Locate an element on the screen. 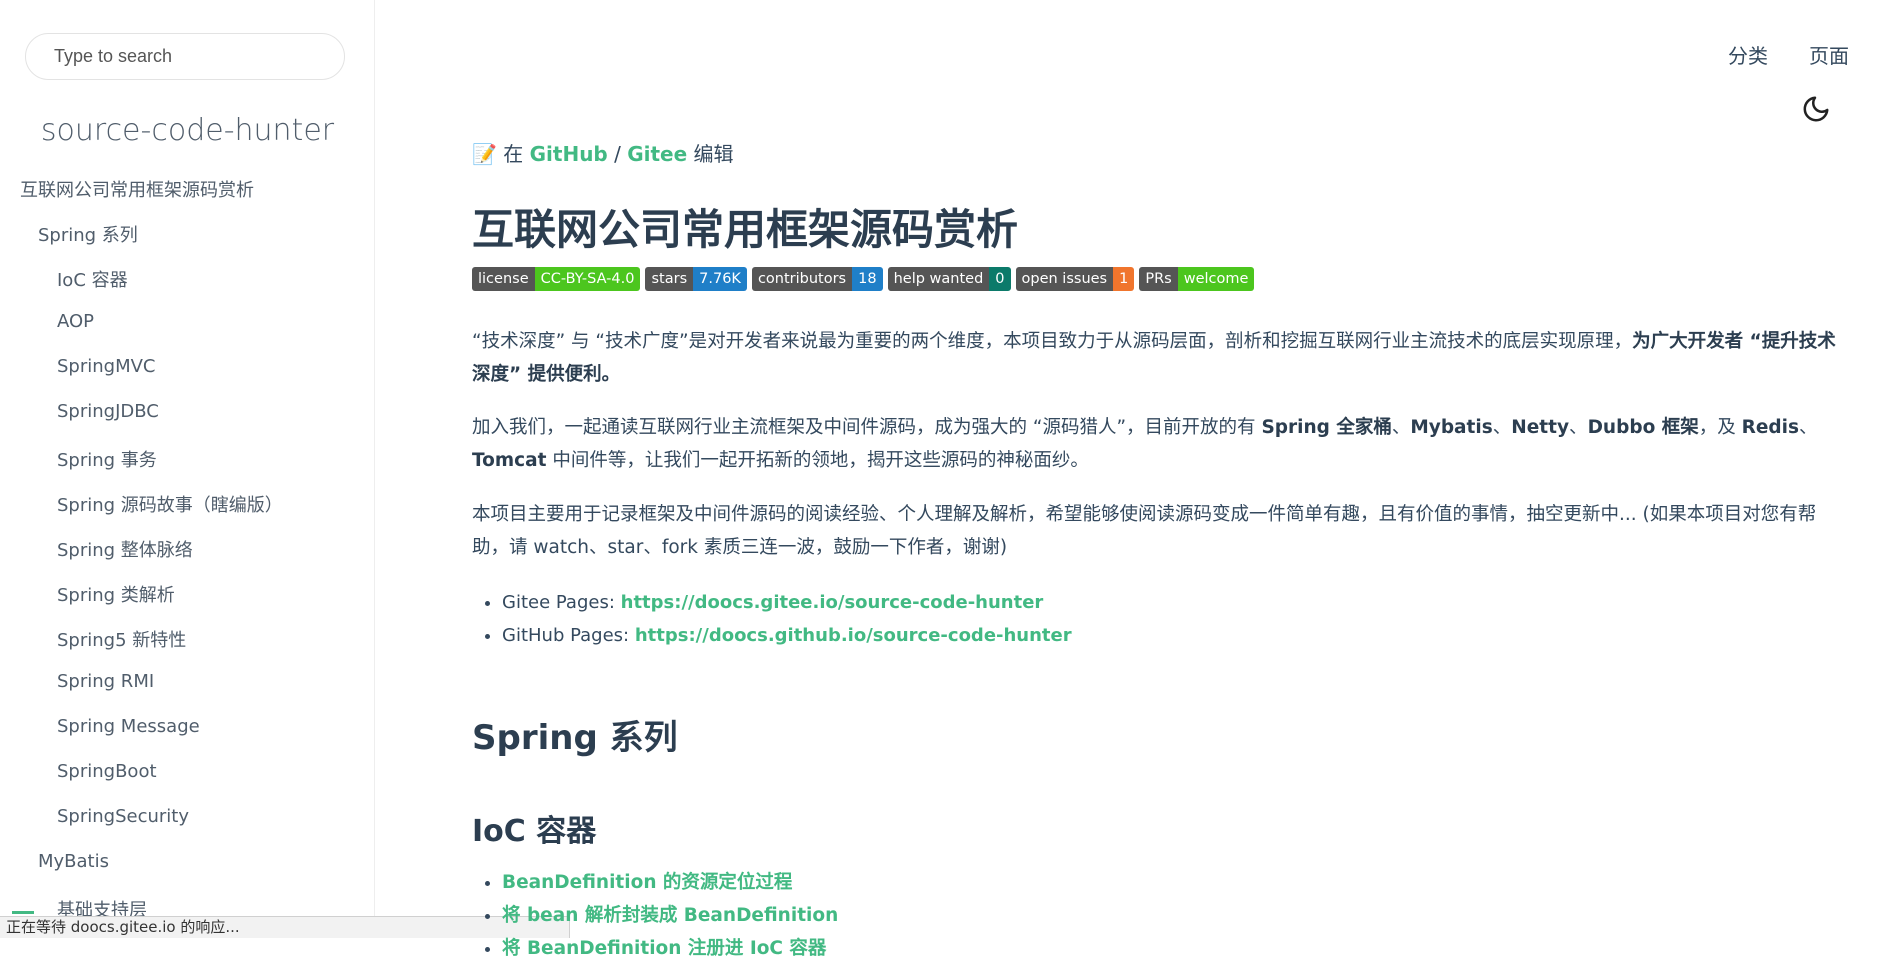 This screenshot has height=965, width=1896. sidebar-item-home: 互联网公司常用框架源码赏析 is located at coordinates (137, 189).